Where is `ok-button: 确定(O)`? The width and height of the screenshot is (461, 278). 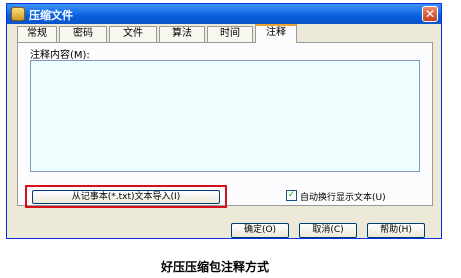 ok-button: 确定(O) is located at coordinates (260, 230).